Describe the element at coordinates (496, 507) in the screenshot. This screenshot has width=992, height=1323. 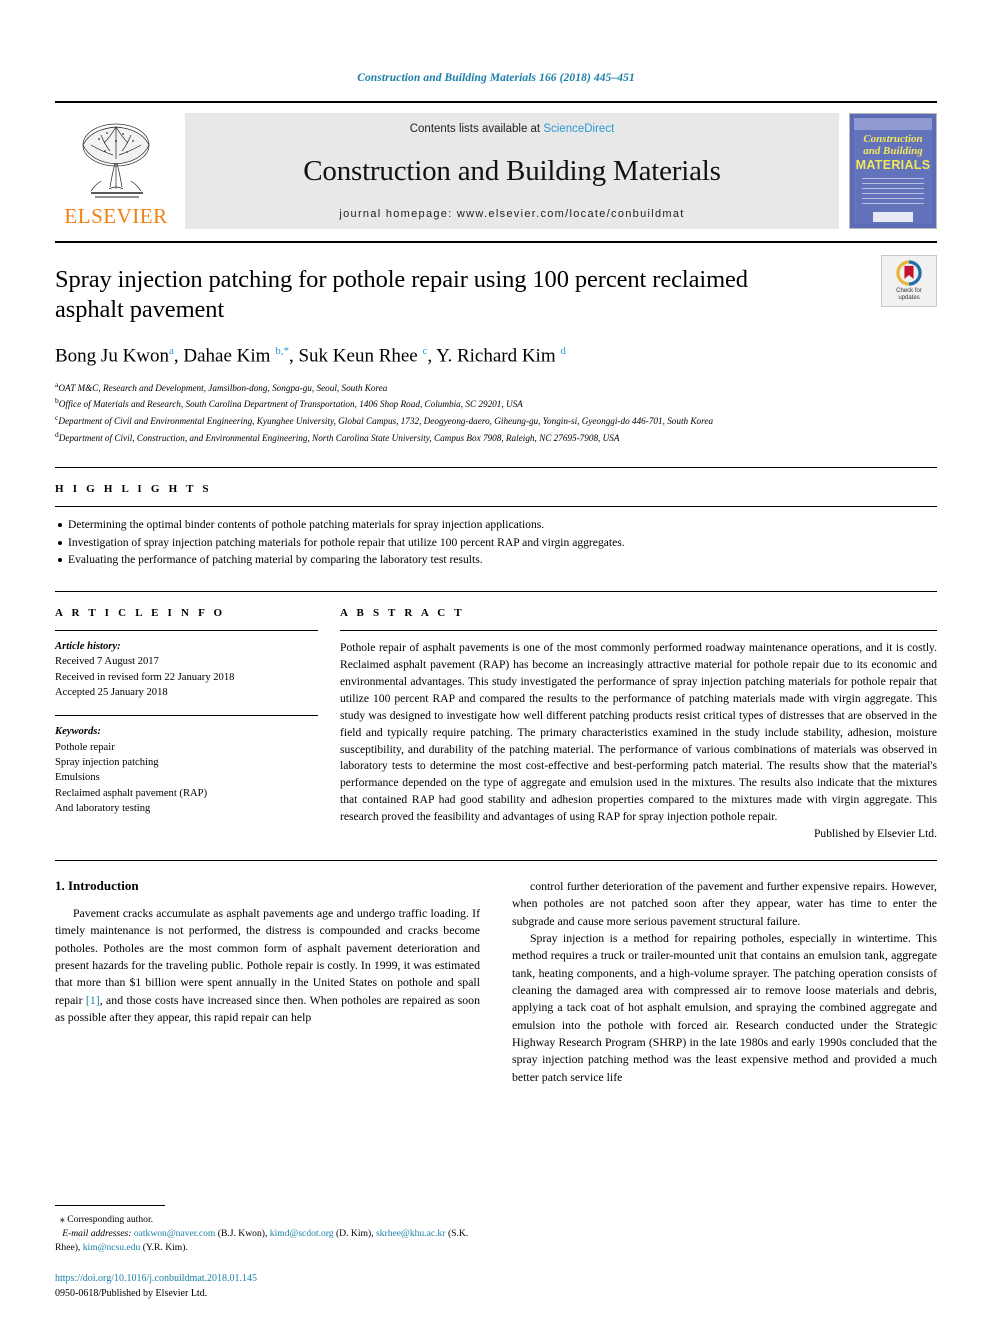
I see `highlights-divider` at that location.